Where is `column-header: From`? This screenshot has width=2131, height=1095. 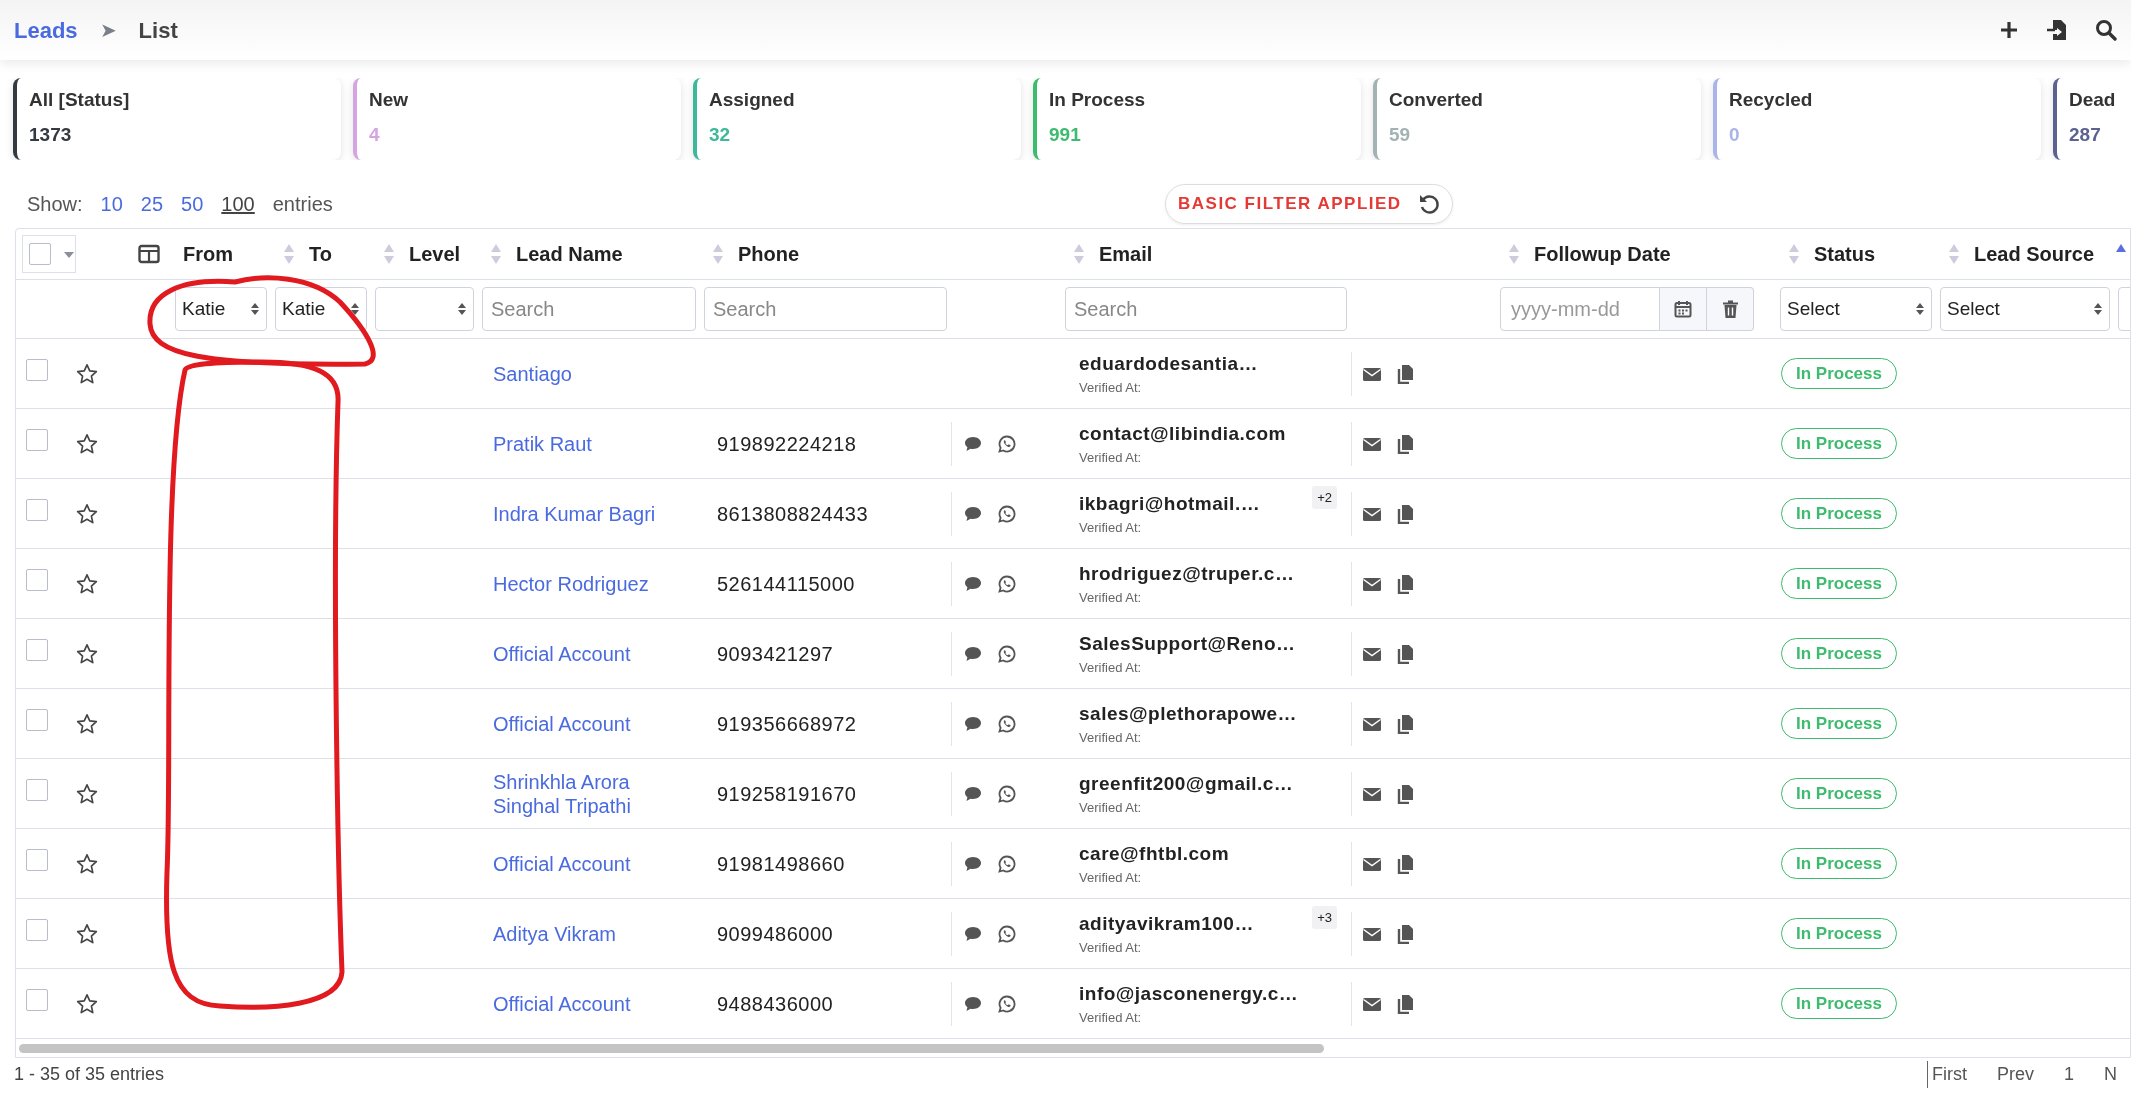 column-header: From is located at coordinates (208, 254).